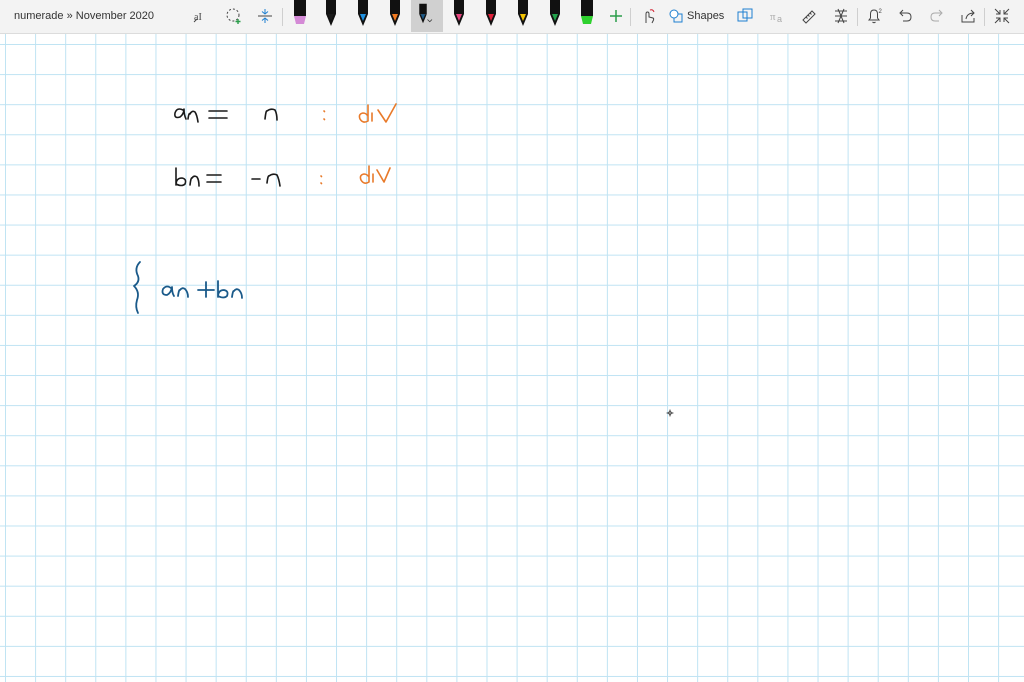  What do you see at coordinates (459, 15) in the screenshot?
I see `pen-pink-pen-icon` at bounding box center [459, 15].